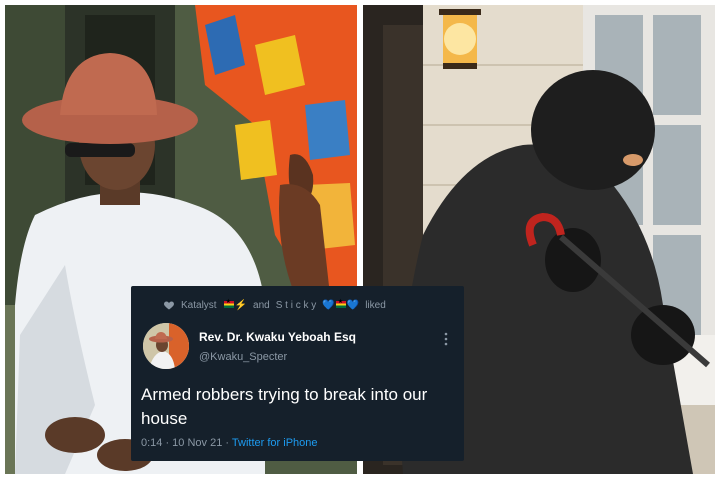  I want to click on tweet-timestamp: 0:14 · 10 Nov 21 ·, so click(186, 443).